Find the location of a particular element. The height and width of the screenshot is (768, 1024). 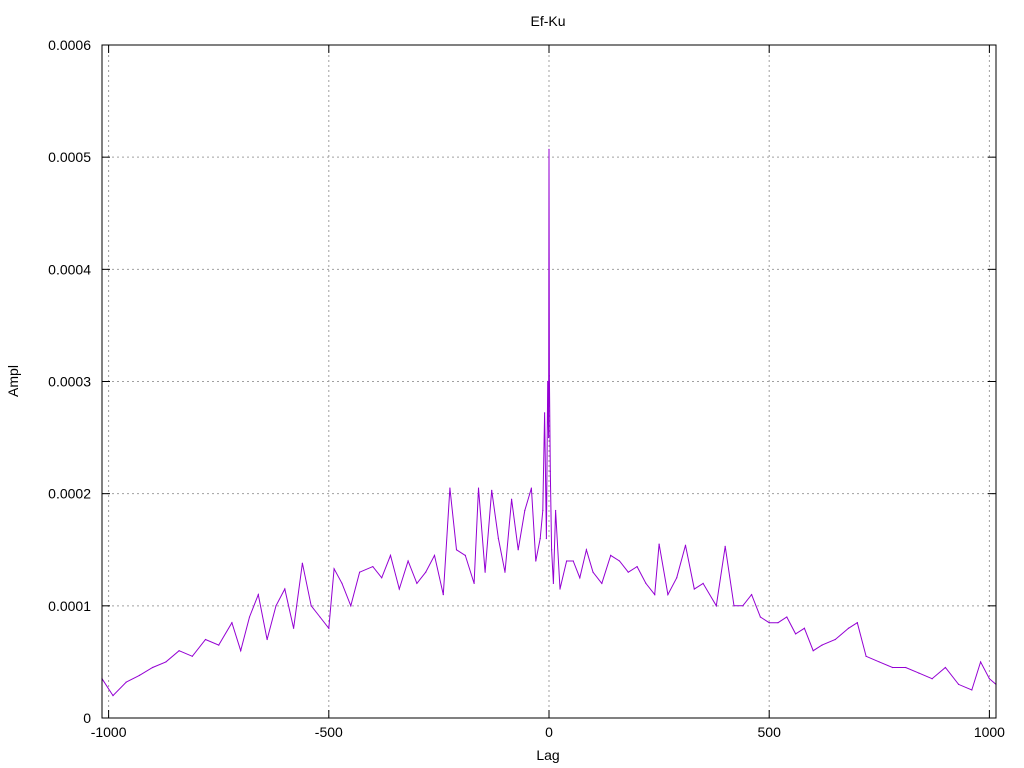

y-tick-label: 0 is located at coordinates (87, 718).